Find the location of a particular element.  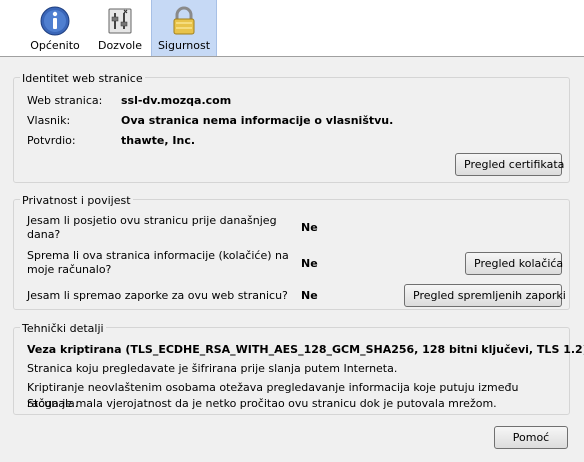

privacy-title: Privatnost i povijest is located at coordinates (76, 200).